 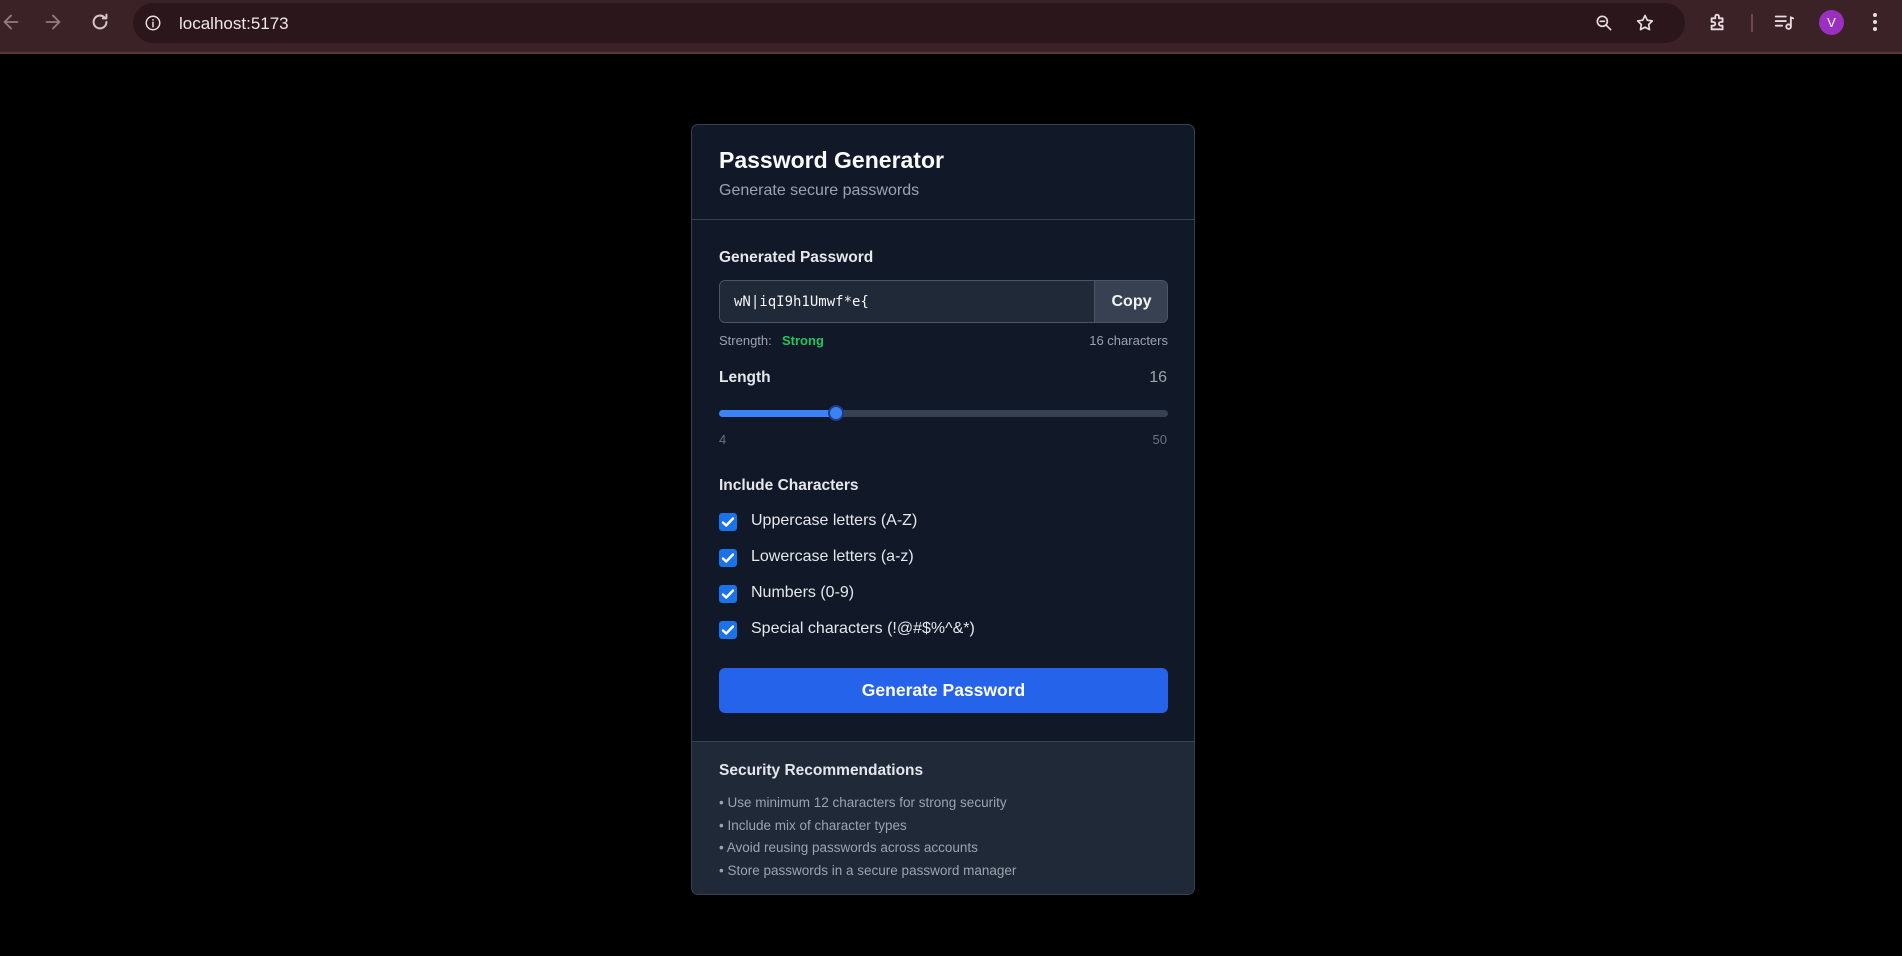 What do you see at coordinates (728, 630) in the screenshot?
I see `checkbox-special` at bounding box center [728, 630].